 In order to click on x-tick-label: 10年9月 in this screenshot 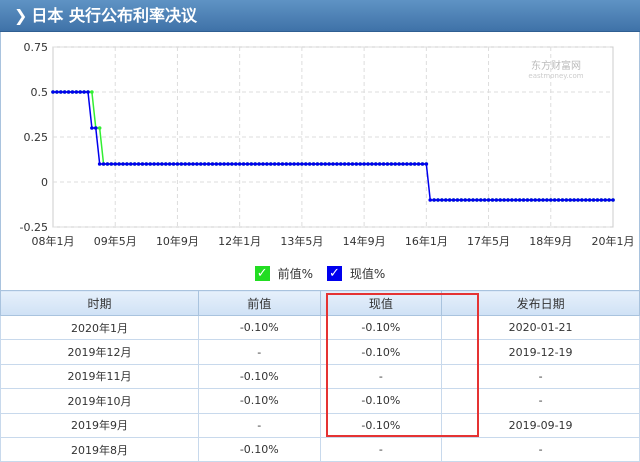, I will do `click(177, 241)`.